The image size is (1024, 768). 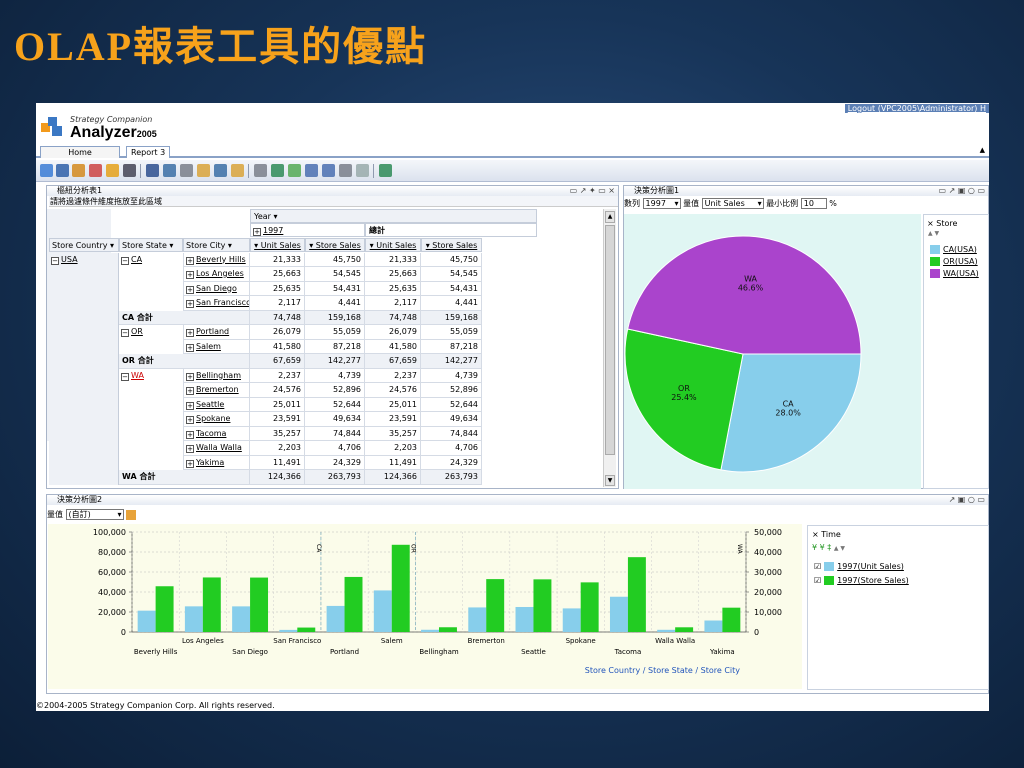 What do you see at coordinates (961, 273) in the screenshot?
I see `legend-label: WA(USA)` at bounding box center [961, 273].